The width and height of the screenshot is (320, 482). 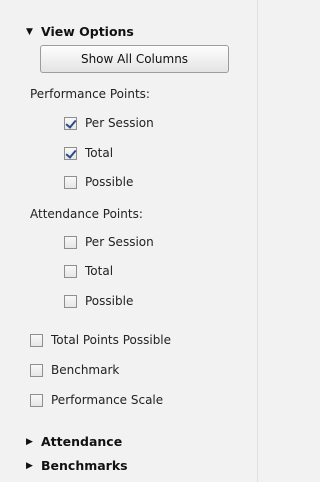 I want to click on attendance-section-title: Attendance, so click(x=82, y=441).